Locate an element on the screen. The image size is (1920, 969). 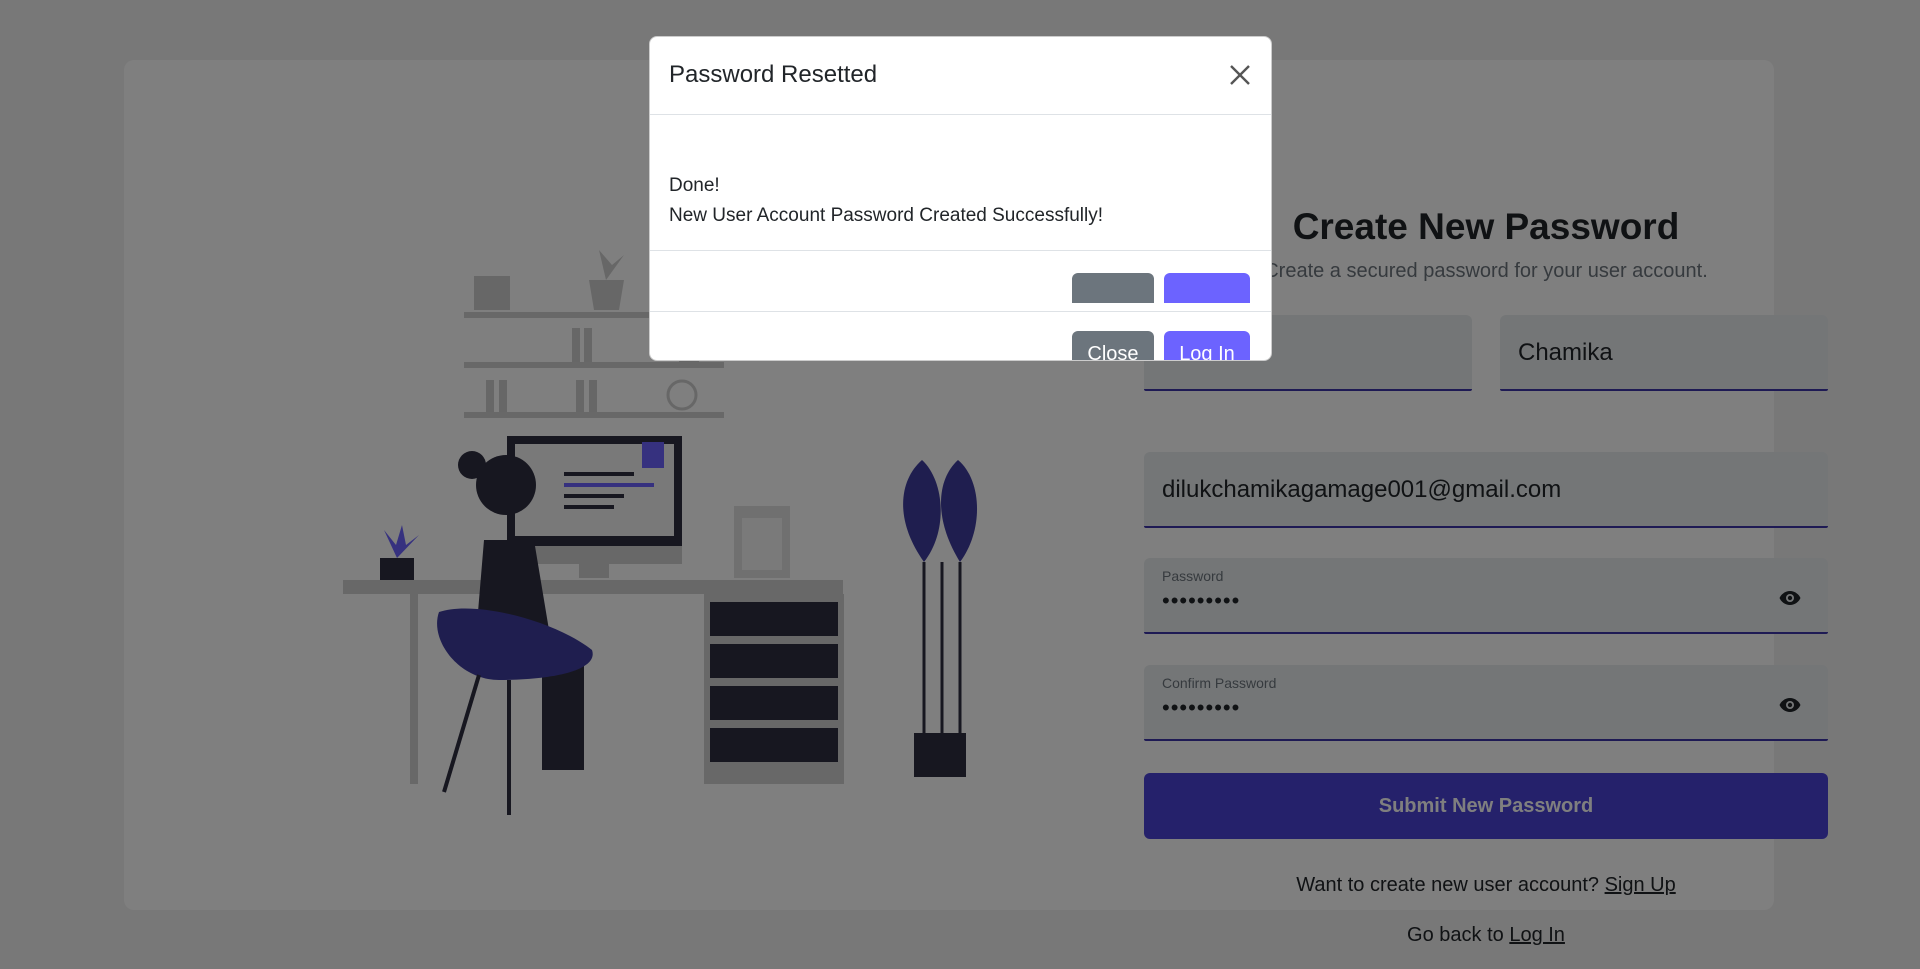
modal-message-title: Done! is located at coordinates (694, 185).